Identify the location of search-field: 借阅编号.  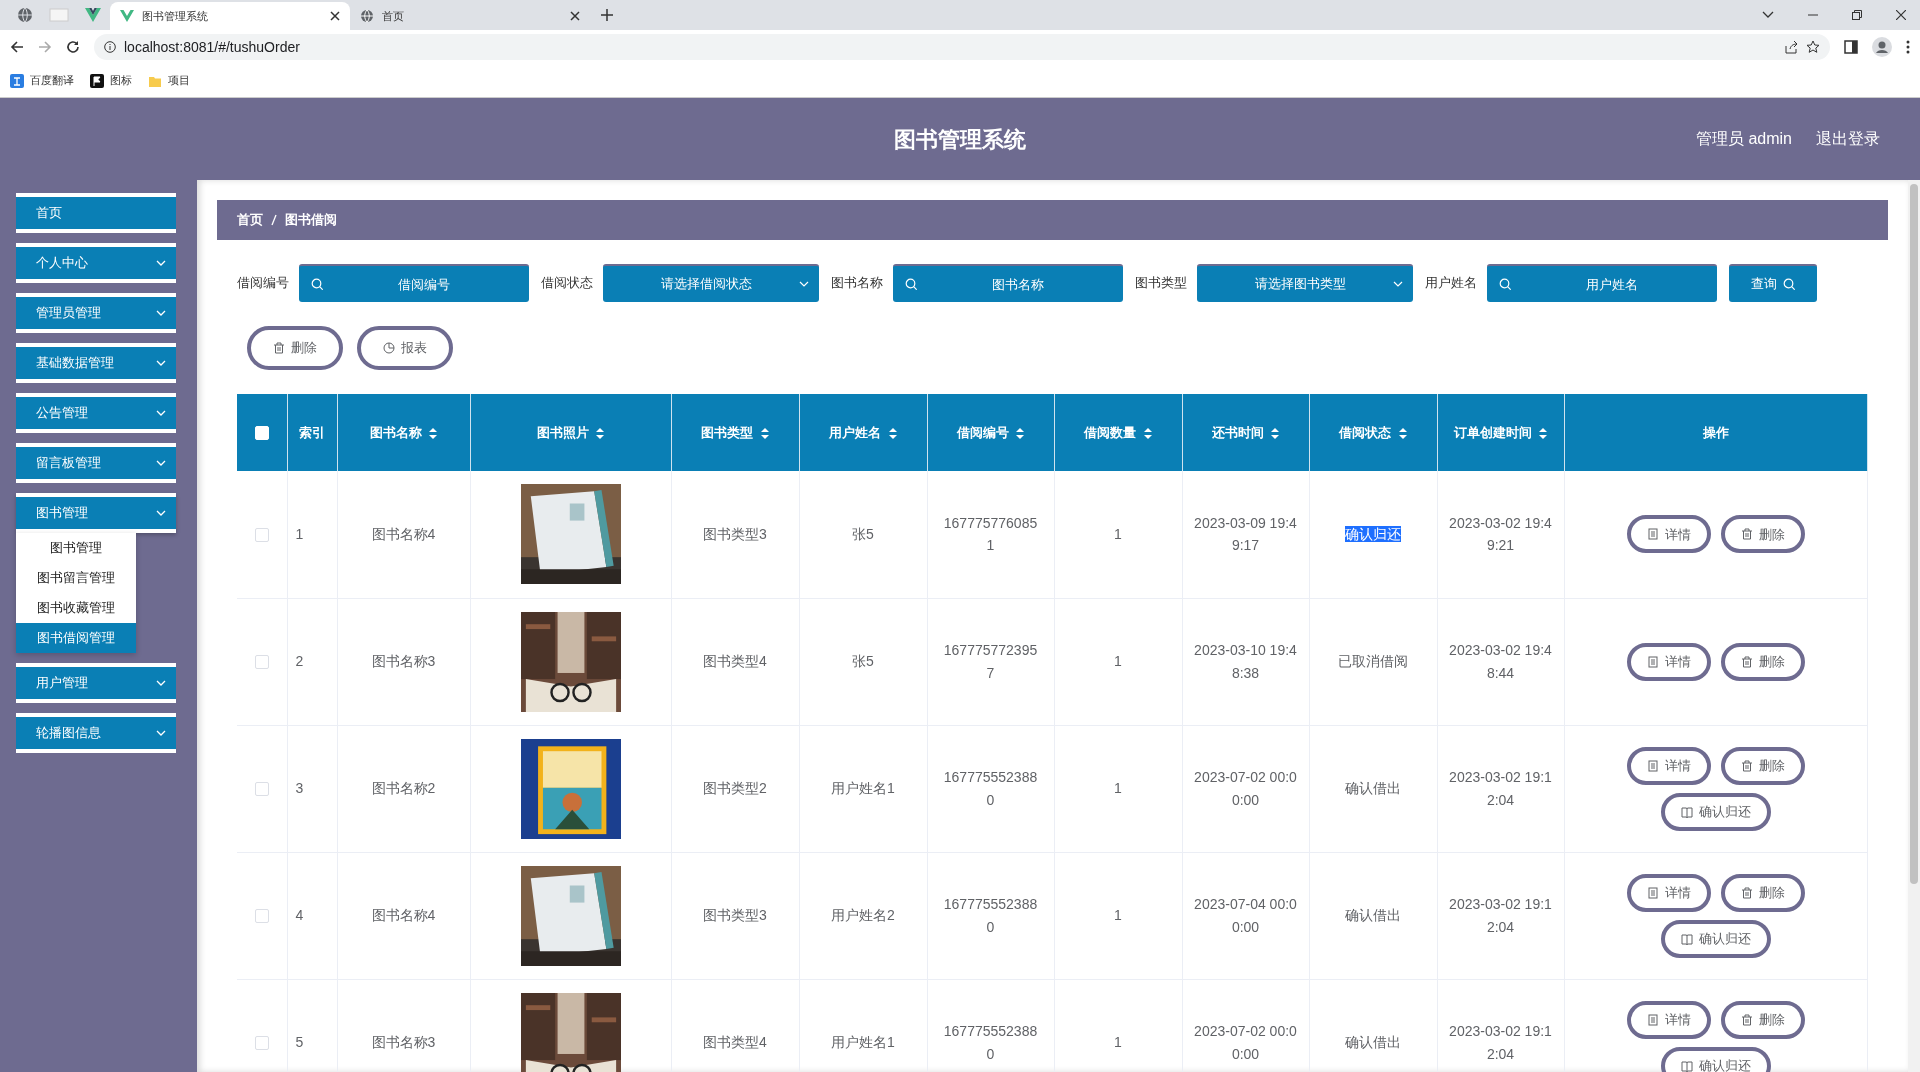
(414, 283).